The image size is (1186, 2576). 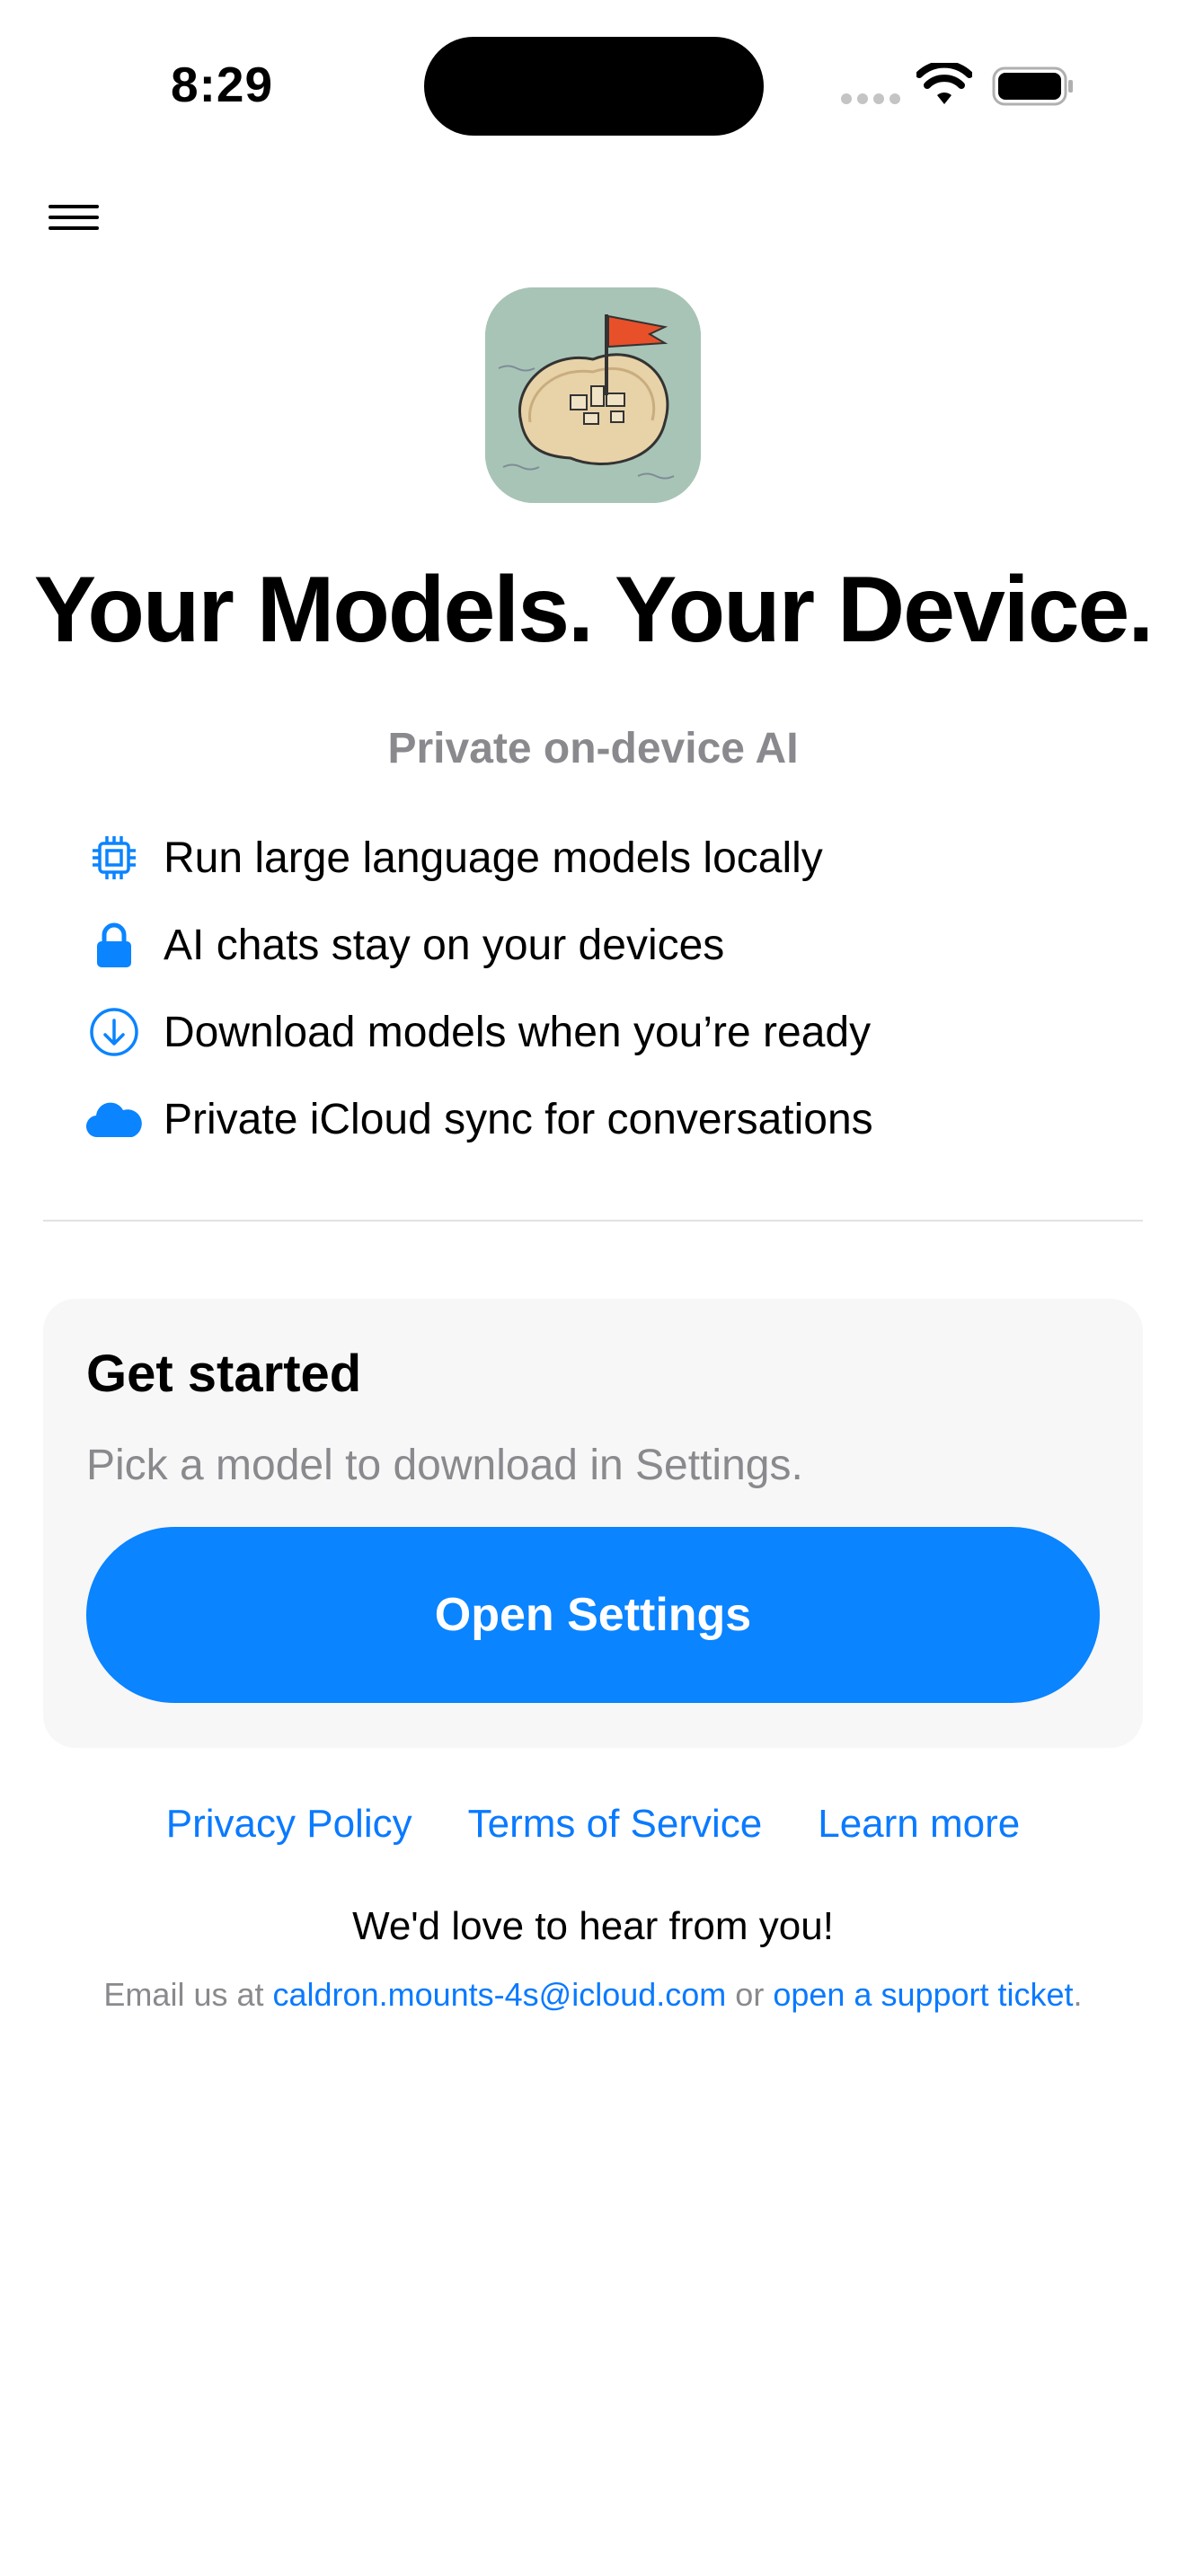 I want to click on email-link: caldron.mounts-4s@icloud.com, so click(x=500, y=1995).